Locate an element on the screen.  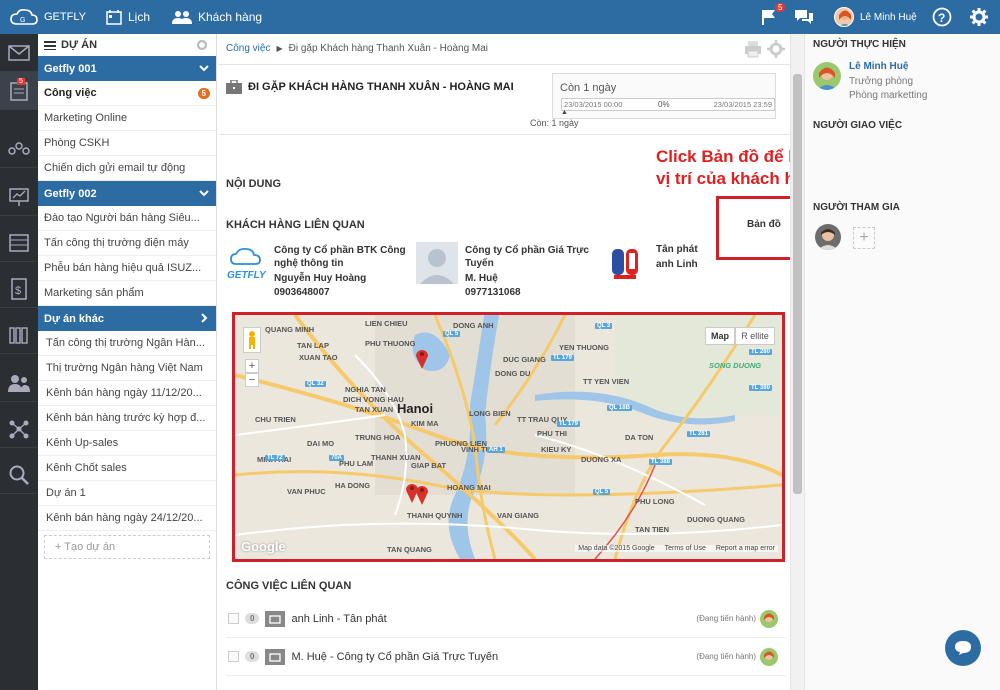
map-place-label: PHU LONG is located at coordinates (655, 501).